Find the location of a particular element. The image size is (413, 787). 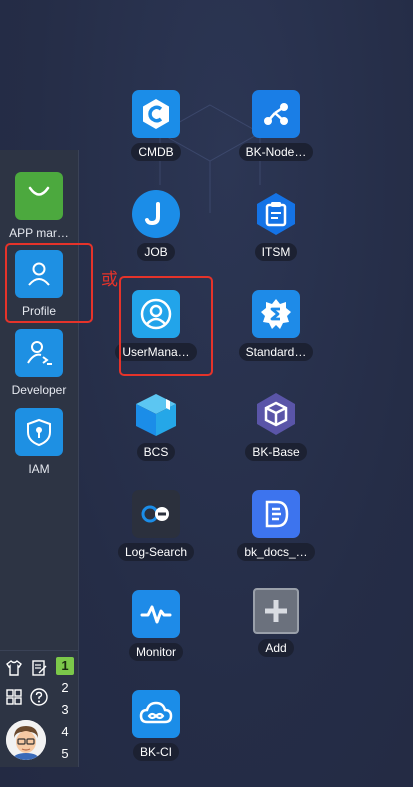

grid-icon is located at coordinates (14, 697).